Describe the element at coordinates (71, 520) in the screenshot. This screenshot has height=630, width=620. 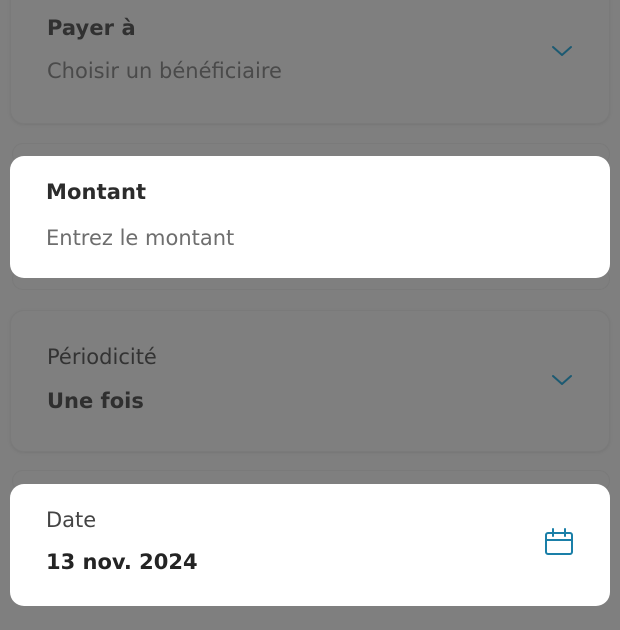
I see `date-label: Date` at that location.